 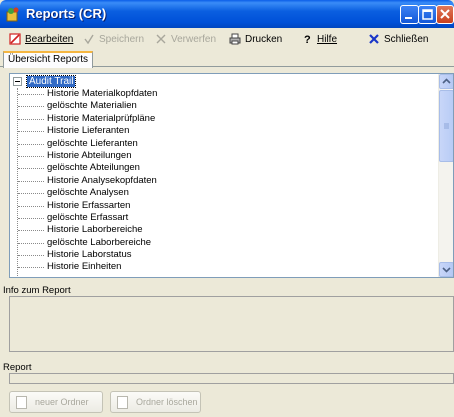 I want to click on close-window-button, so click(x=445, y=14).